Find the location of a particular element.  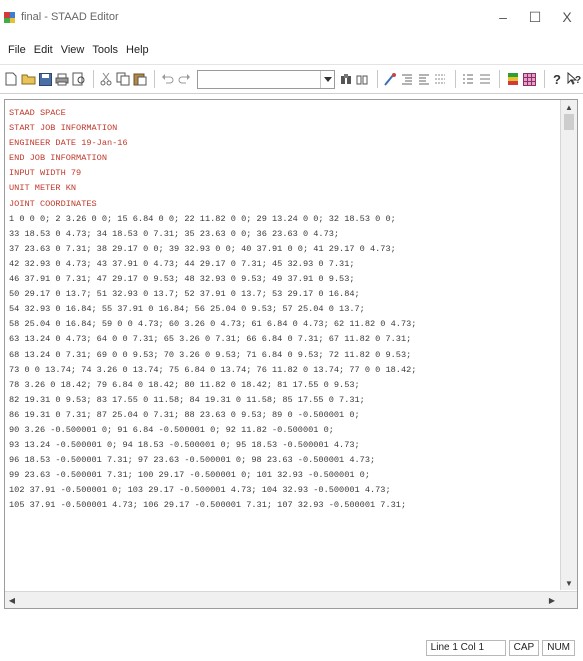

print-icon is located at coordinates (62, 79).